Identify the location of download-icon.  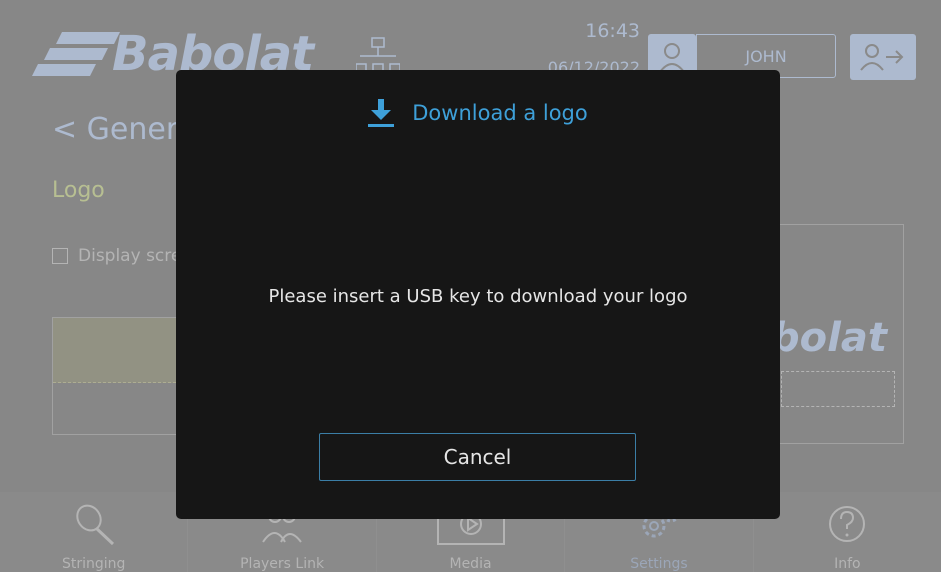
(381, 113).